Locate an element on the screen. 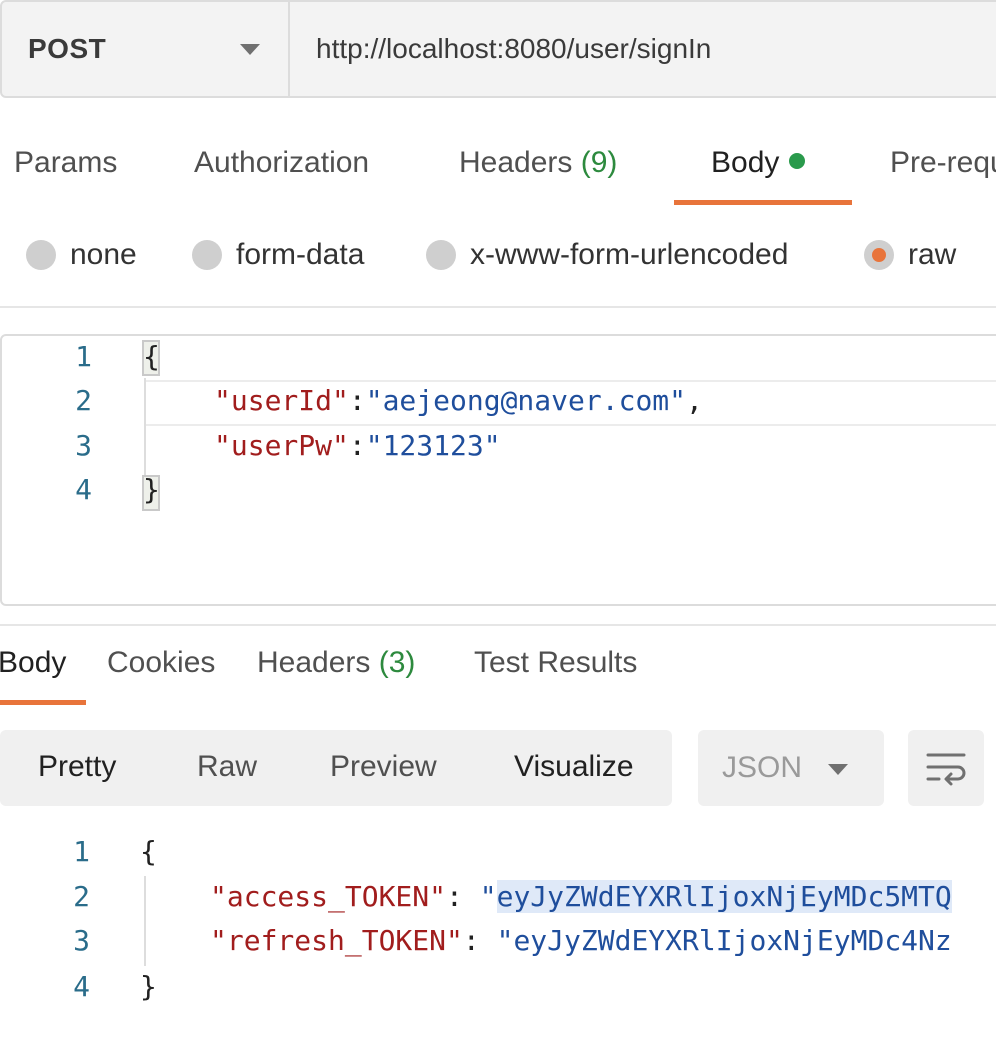 The height and width of the screenshot is (1058, 996). request-bar: POST http://localhost:8080/user/signIn is located at coordinates (498, 49).